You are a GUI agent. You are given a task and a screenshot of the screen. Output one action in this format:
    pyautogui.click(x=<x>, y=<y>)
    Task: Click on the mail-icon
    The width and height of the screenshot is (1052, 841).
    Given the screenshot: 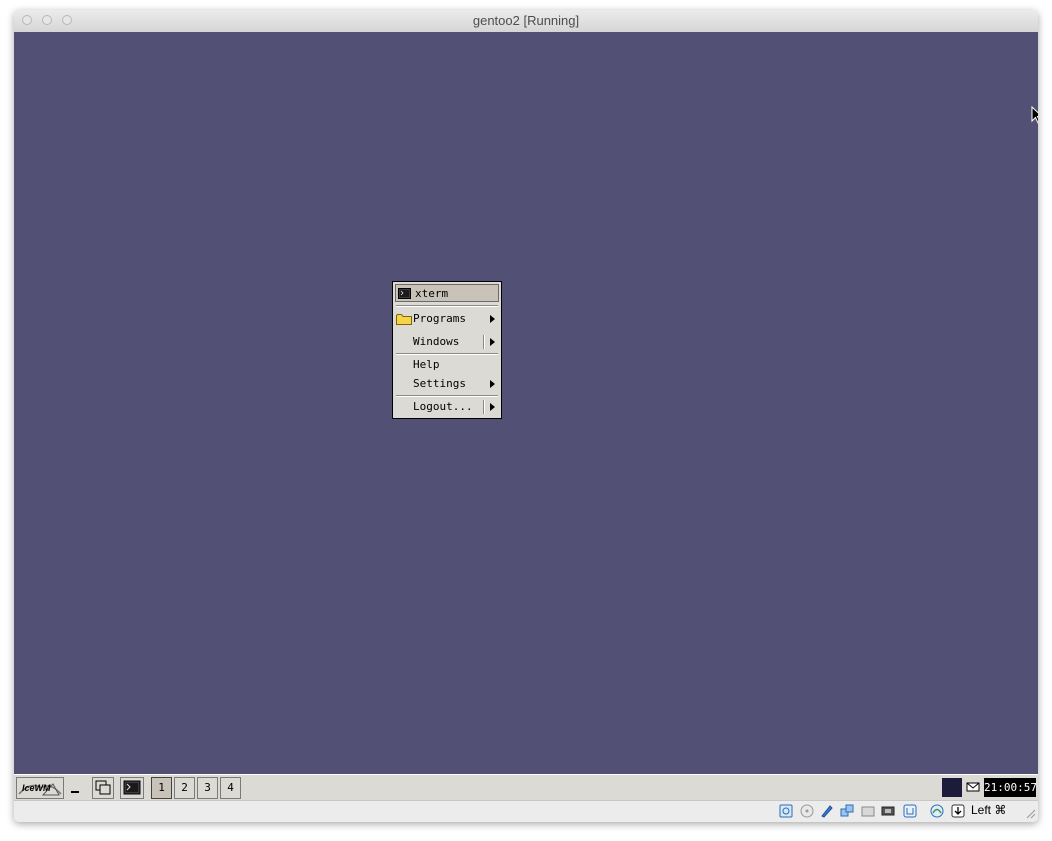 What is the action you would take?
    pyautogui.click(x=973, y=787)
    